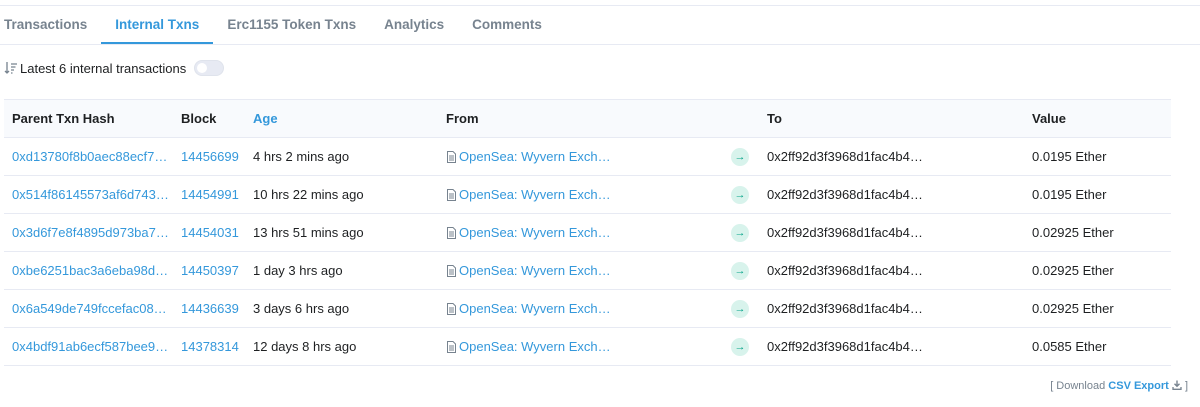  What do you see at coordinates (341, 346) in the screenshot?
I see `age-cell: 12 days 8 hrs ago` at bounding box center [341, 346].